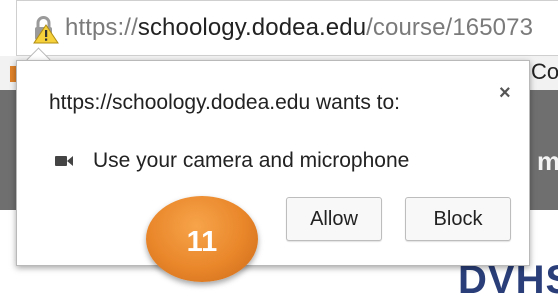  What do you see at coordinates (202, 241) in the screenshot?
I see `step-number: 11` at bounding box center [202, 241].